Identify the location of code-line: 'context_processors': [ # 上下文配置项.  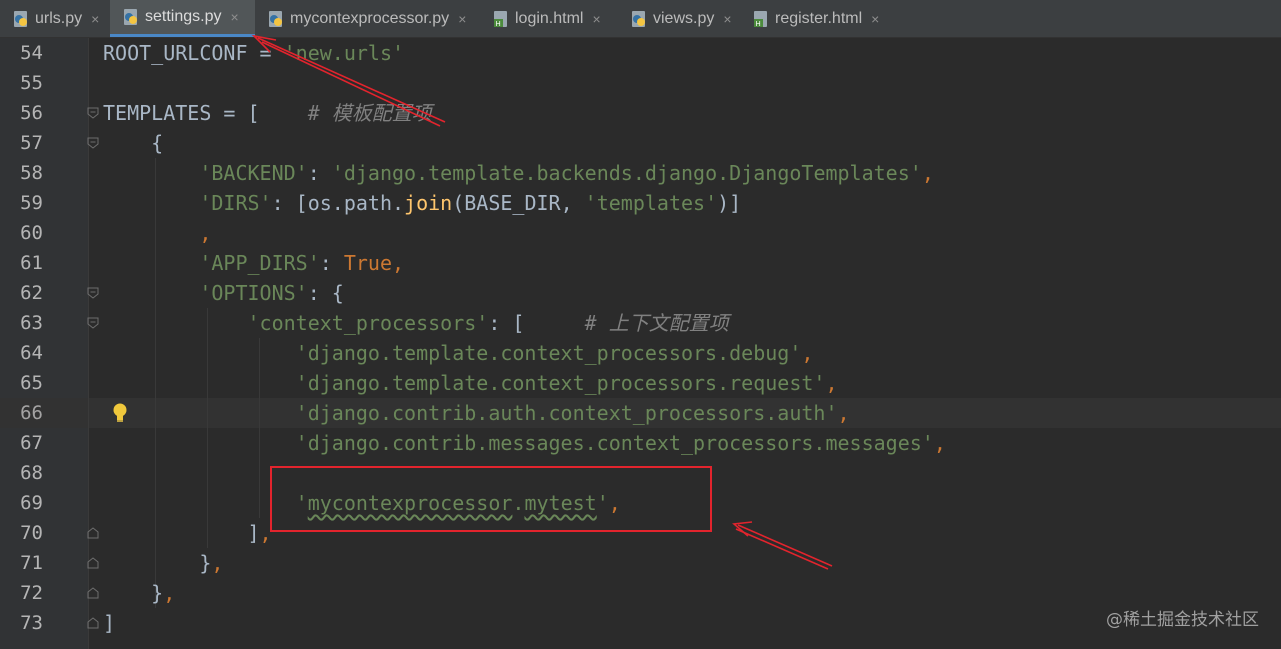
(416, 323).